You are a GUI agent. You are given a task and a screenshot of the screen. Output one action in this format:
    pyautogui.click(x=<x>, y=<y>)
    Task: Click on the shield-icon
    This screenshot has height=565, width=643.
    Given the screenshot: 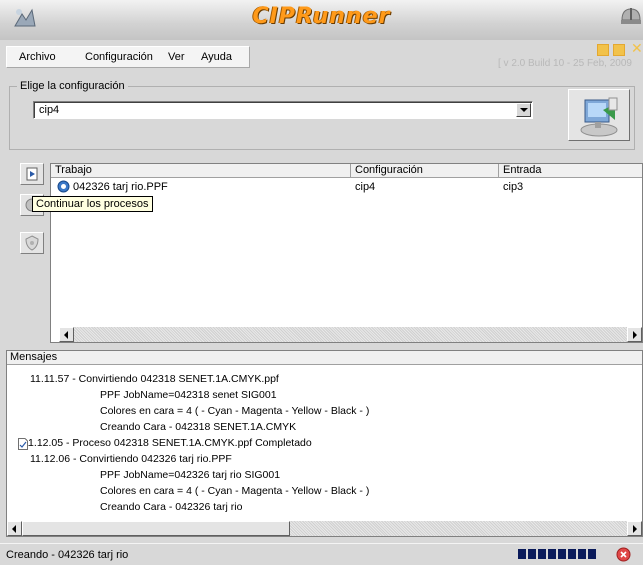 What is the action you would take?
    pyautogui.click(x=32, y=243)
    